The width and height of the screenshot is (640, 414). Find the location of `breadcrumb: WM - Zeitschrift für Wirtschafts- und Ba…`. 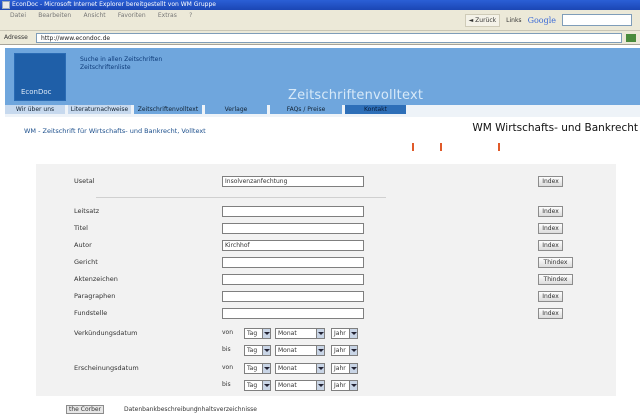

breadcrumb: WM - Zeitschrift für Wirtschafts- und Ba… is located at coordinates (115, 131).